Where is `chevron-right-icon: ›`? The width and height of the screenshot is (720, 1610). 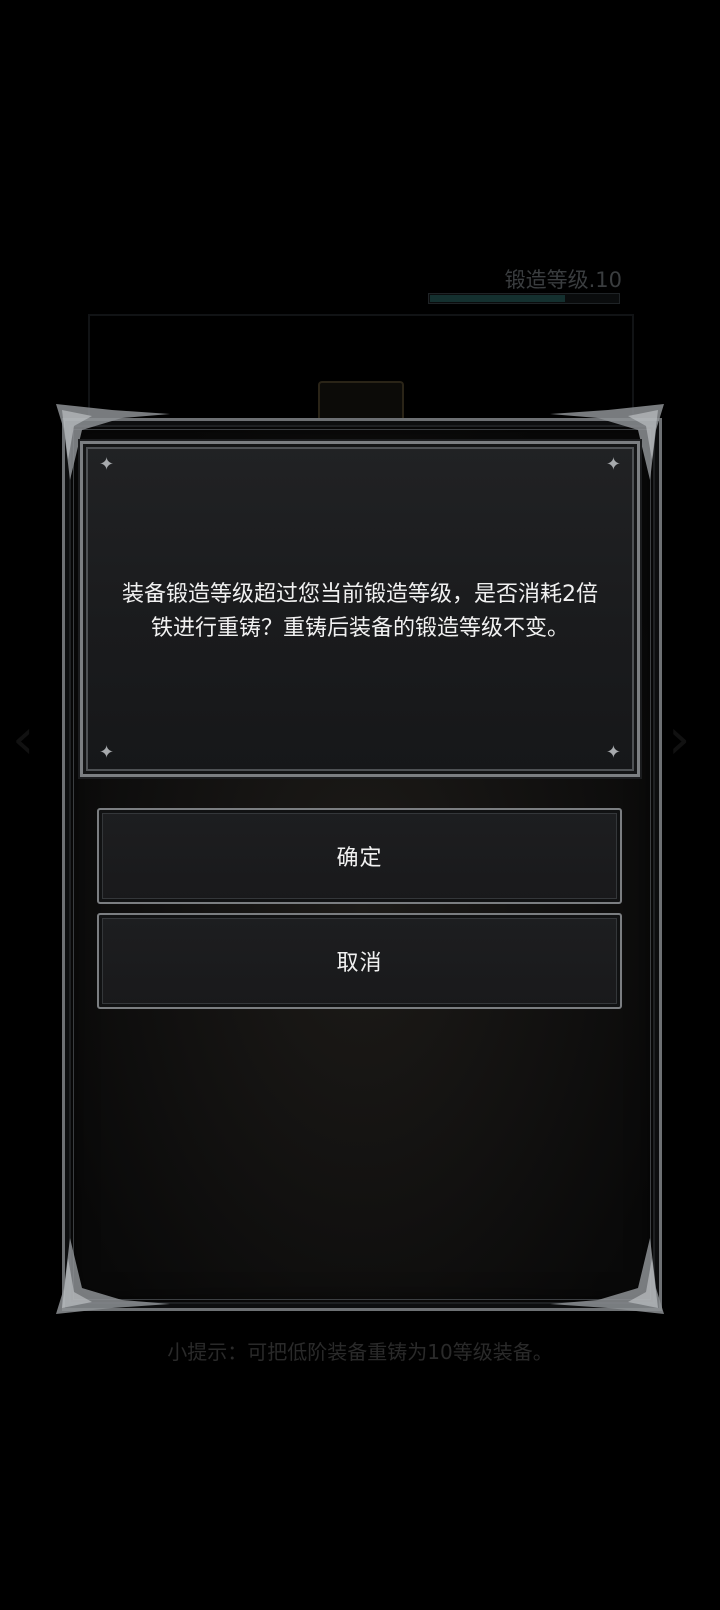
chevron-right-icon: › is located at coordinates (679, 739).